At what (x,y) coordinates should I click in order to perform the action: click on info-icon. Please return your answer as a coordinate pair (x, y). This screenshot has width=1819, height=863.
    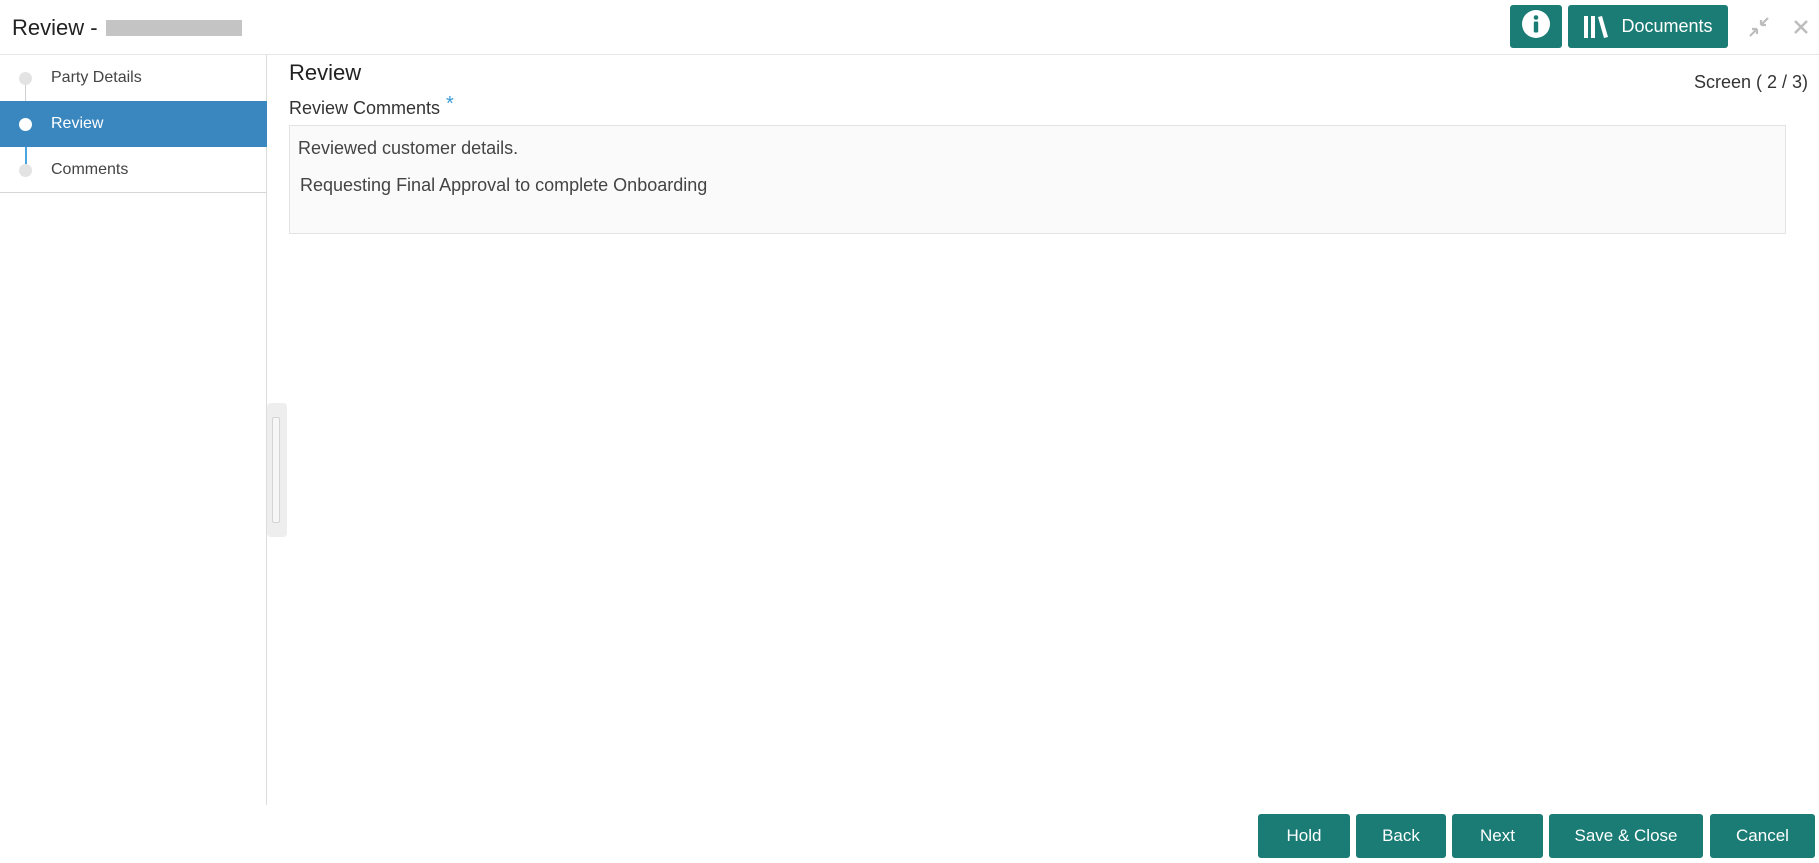
    Looking at the image, I should click on (1536, 26).